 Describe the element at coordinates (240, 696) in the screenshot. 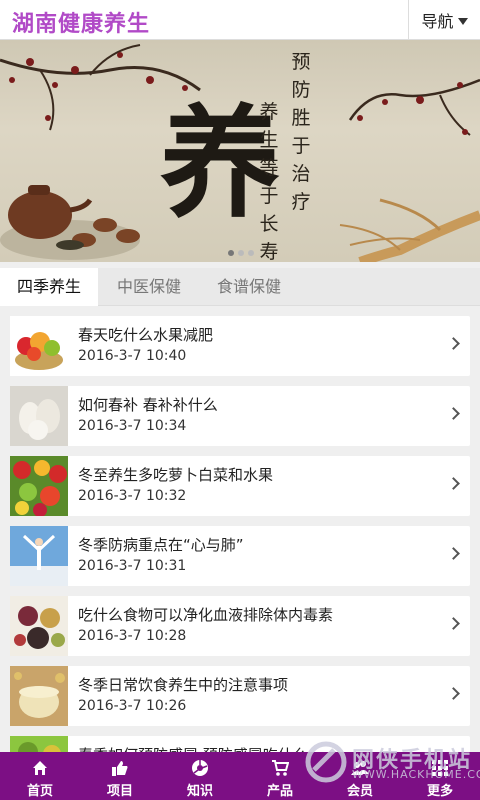

I see `list-item: 冬季日常饮食养生中的注意事项 2016-3-7 10:26` at that location.